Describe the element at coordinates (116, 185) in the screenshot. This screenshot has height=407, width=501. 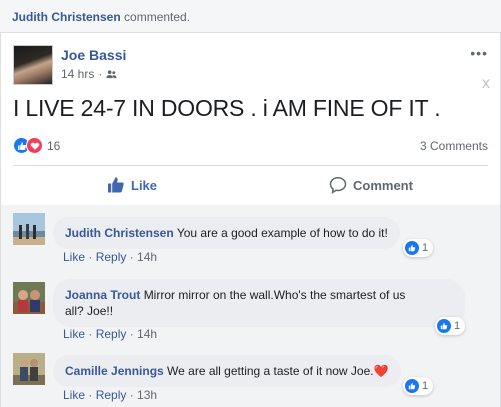
I see `thumbs-up-icon` at that location.